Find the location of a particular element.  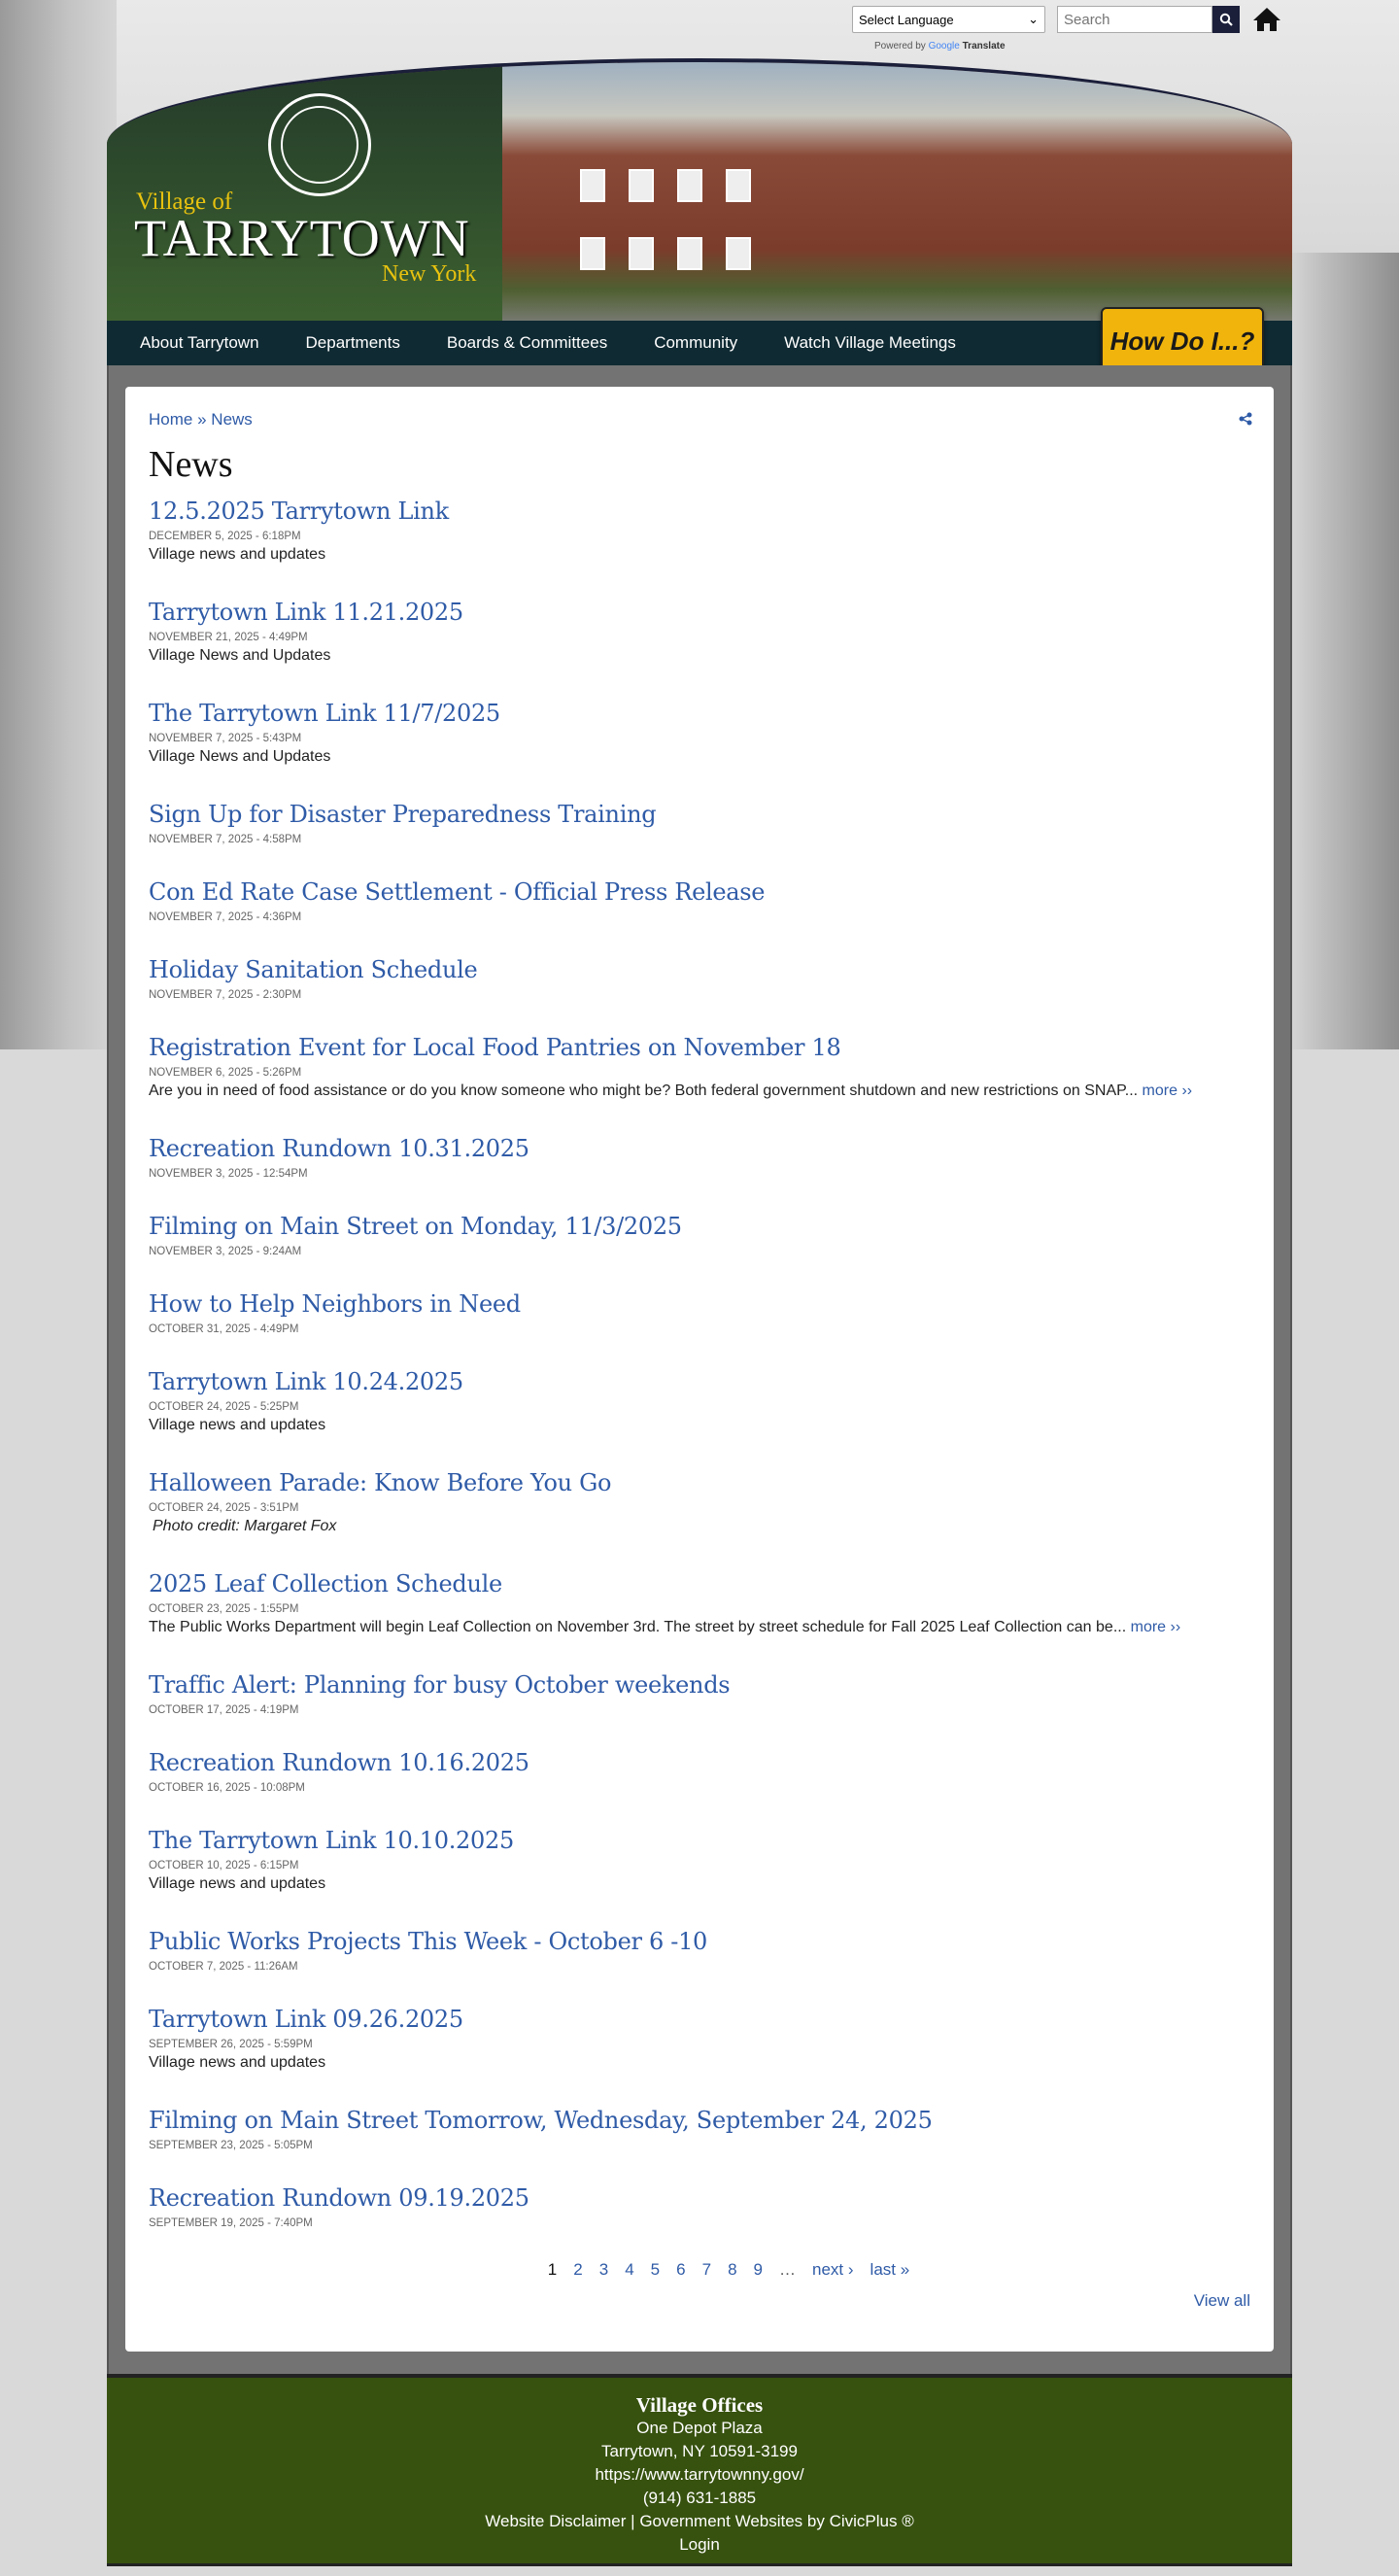

news-date: September 26, 2025 - 5:59PM is located at coordinates (231, 2044).